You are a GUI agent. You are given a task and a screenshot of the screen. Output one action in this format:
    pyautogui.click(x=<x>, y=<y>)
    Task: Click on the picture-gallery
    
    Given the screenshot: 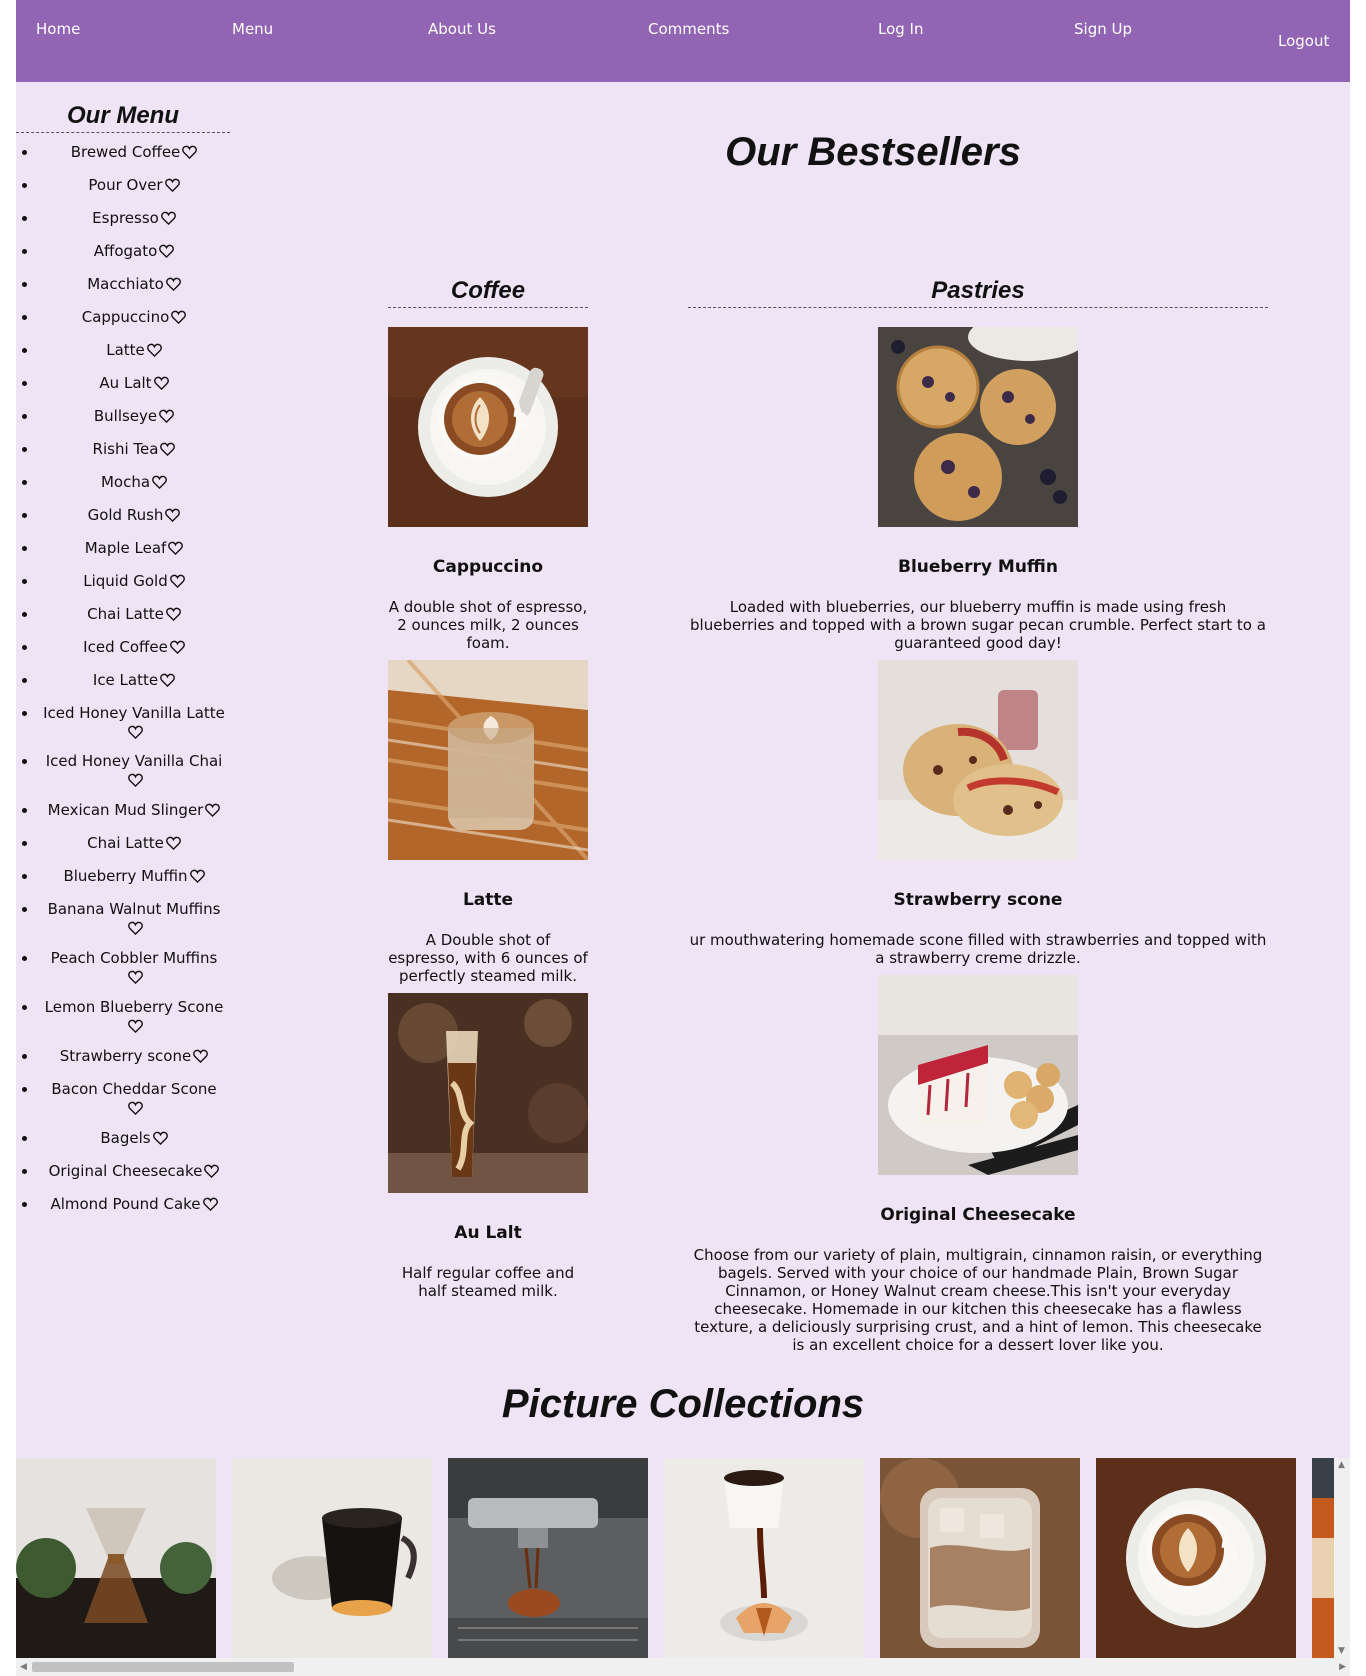 What is the action you would take?
    pyautogui.click(x=675, y=1558)
    